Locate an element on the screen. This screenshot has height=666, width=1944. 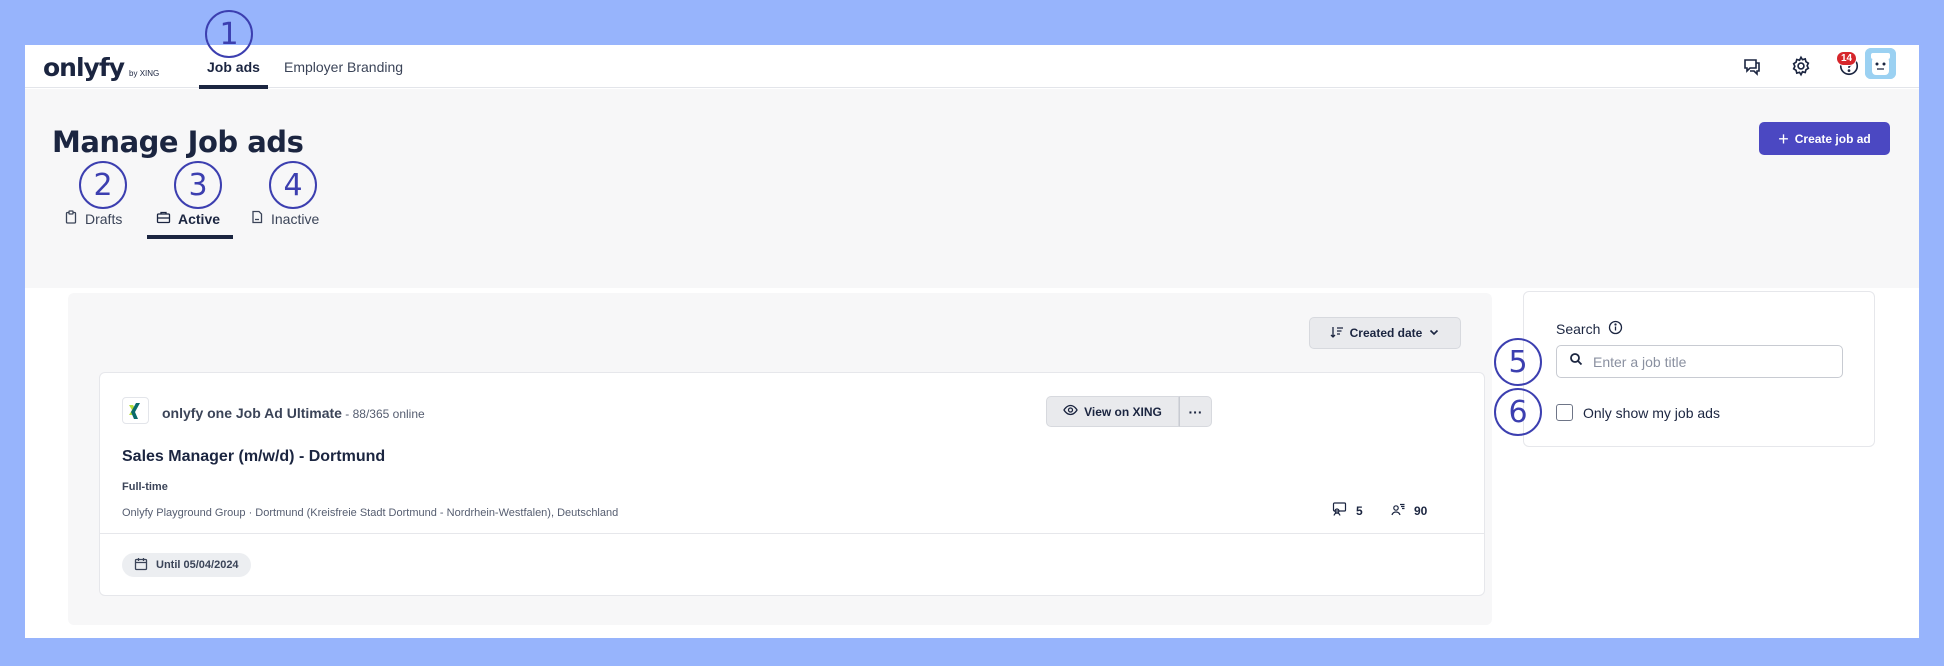
create-job-ad-label: Create job ad is located at coordinates (1832, 138).